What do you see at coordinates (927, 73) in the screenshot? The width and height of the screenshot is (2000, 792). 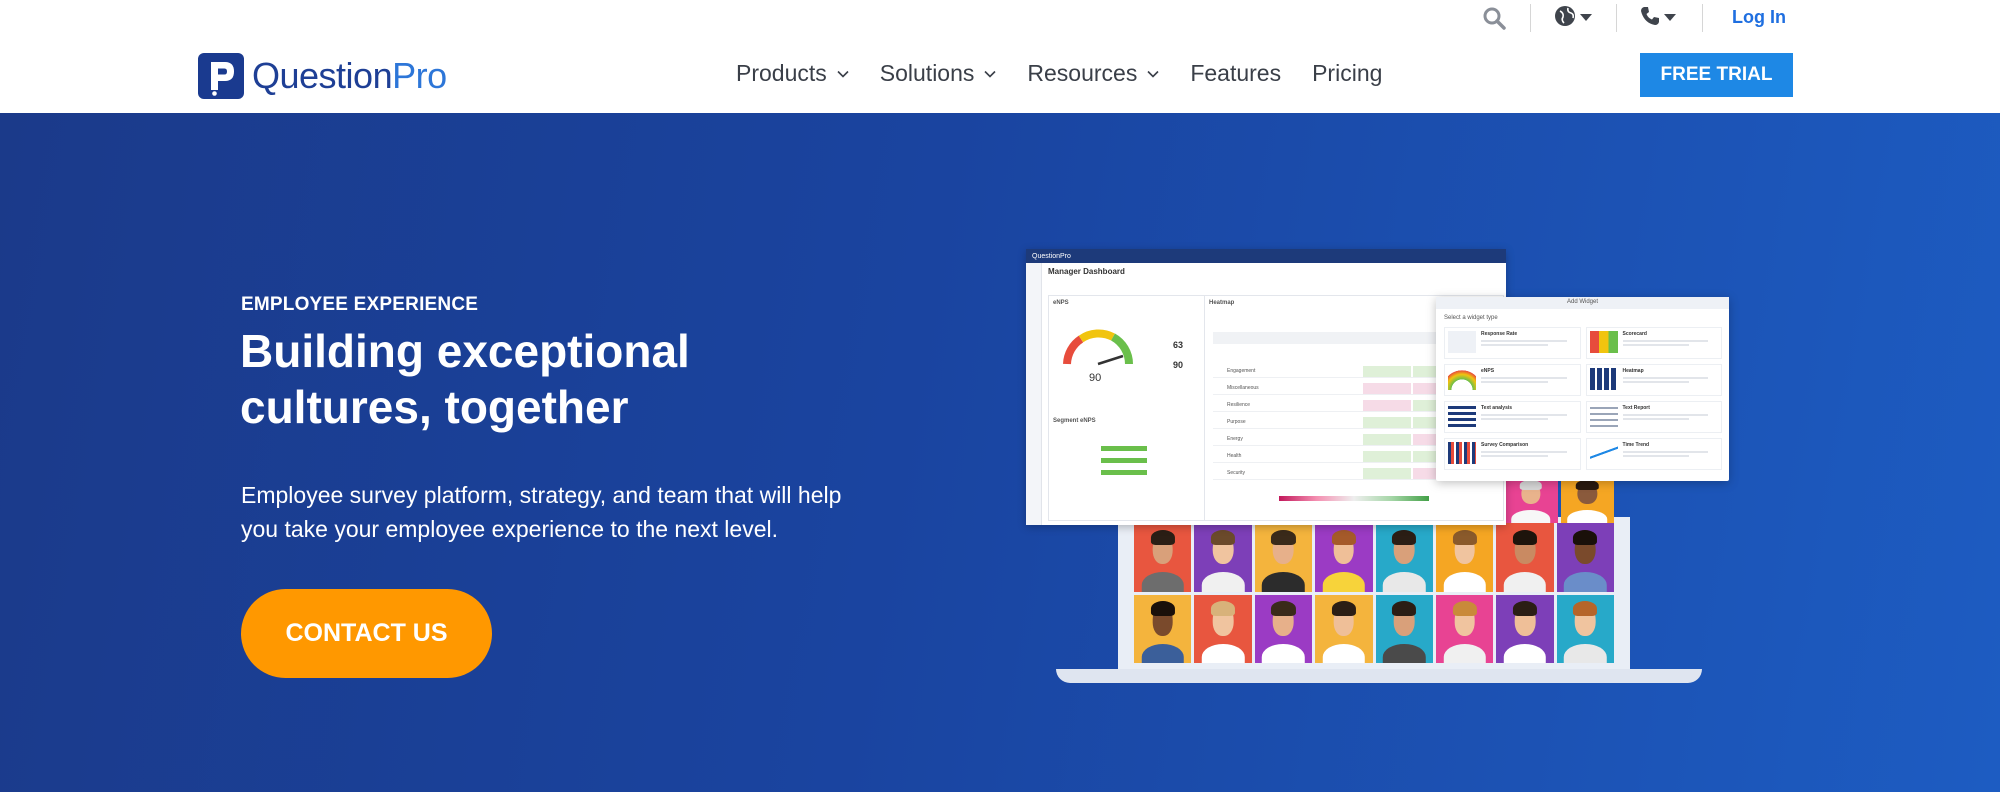 I see `nav-label: Solutions` at bounding box center [927, 73].